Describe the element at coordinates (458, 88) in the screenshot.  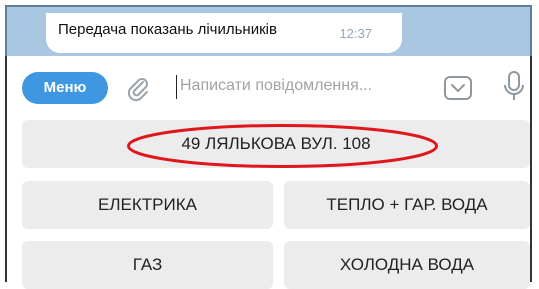
I see `keyboard-toggle-icon` at that location.